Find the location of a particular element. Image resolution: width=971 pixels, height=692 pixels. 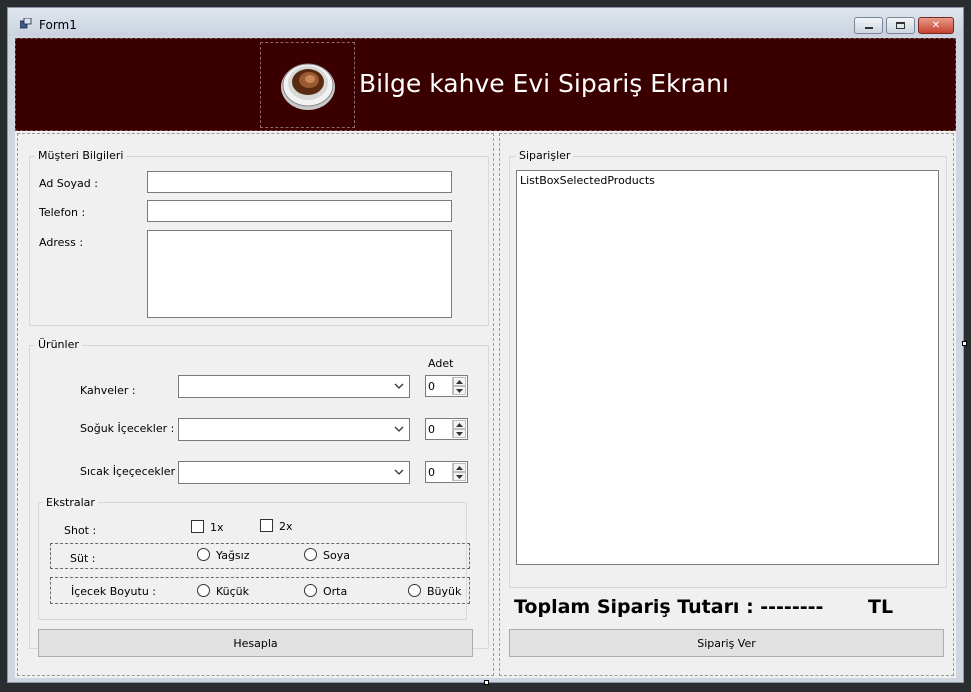

maximize-button is located at coordinates (900, 25).